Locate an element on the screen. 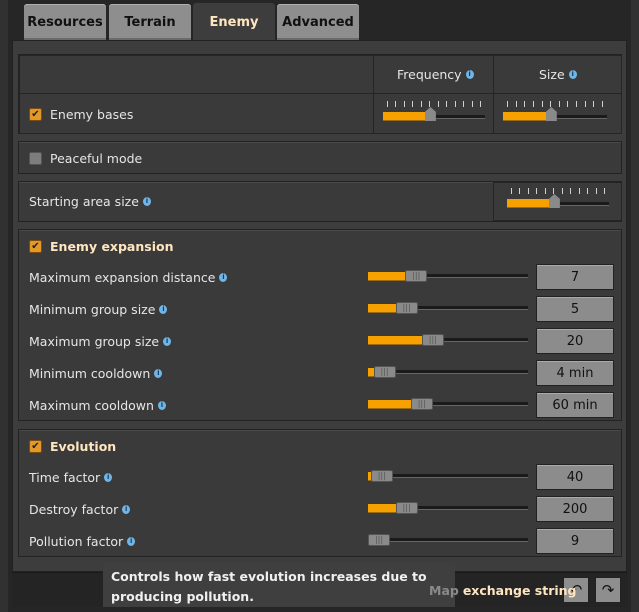  map-exchange-string-label: Map exchange string is located at coordinates (503, 590).